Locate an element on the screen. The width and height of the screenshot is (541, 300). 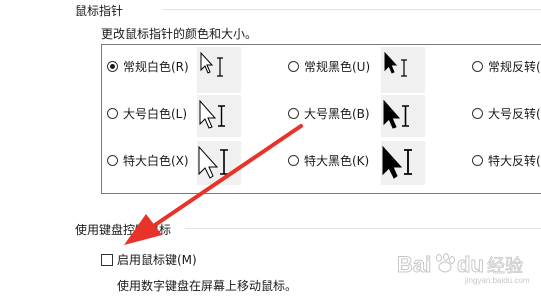
watermark-url: jingyan.baidu.com is located at coordinates (497, 280).